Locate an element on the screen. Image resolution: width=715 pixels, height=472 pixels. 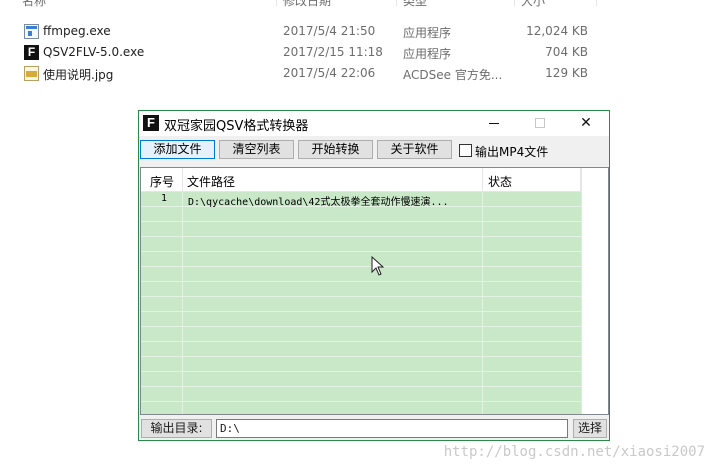
output-bar: 输出目录: D:\ 选择 is located at coordinates (374, 429).